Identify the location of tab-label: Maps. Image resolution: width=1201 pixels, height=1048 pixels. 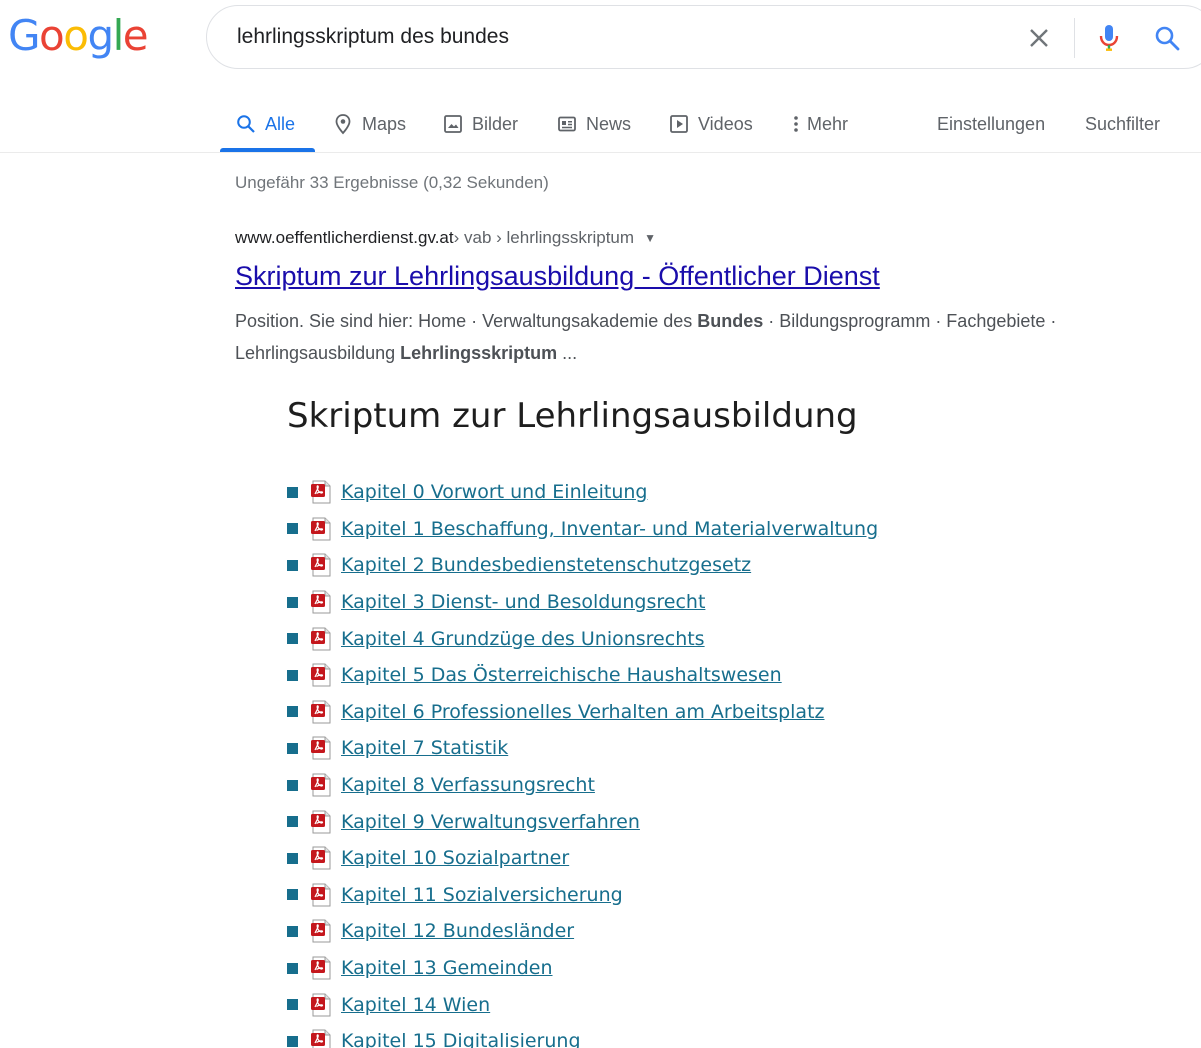
(384, 123).